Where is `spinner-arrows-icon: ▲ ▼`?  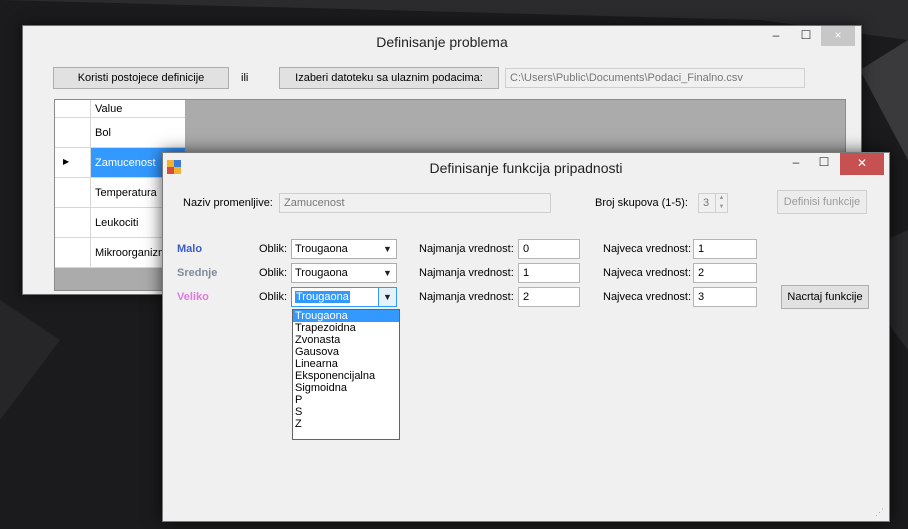
spinner-arrows-icon: ▲ ▼ is located at coordinates (721, 203).